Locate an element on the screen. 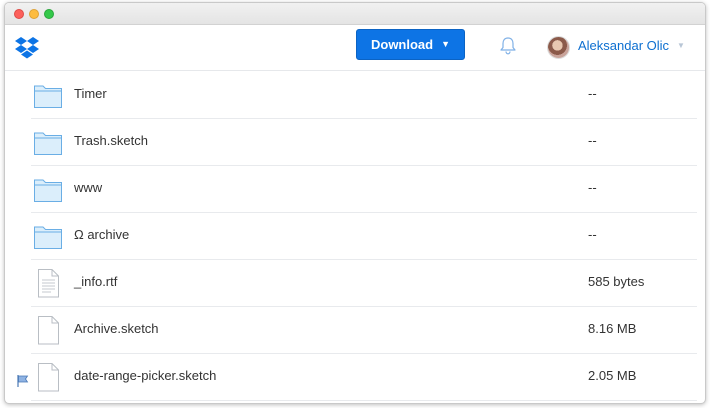  bell-icon is located at coordinates (508, 45).